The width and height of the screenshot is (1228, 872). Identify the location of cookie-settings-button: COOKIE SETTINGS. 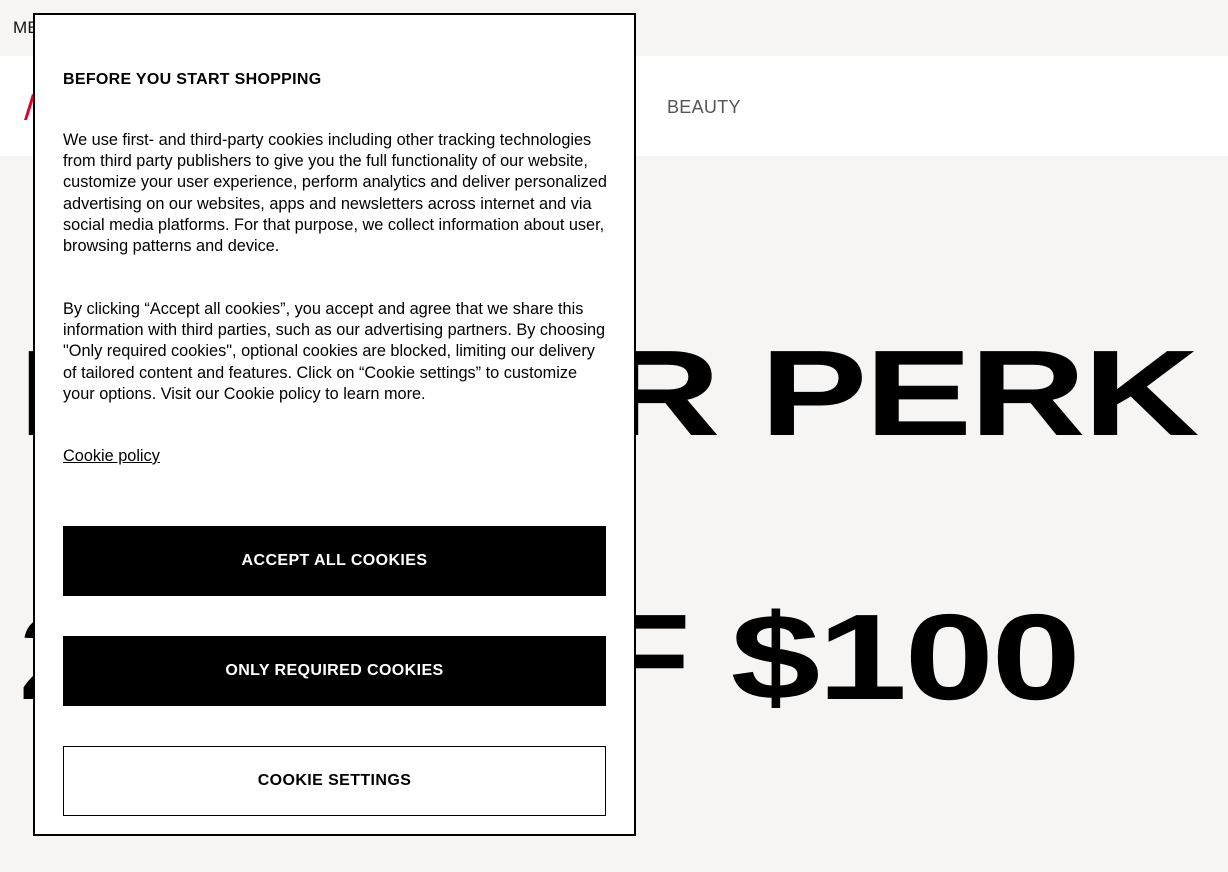
(334, 781).